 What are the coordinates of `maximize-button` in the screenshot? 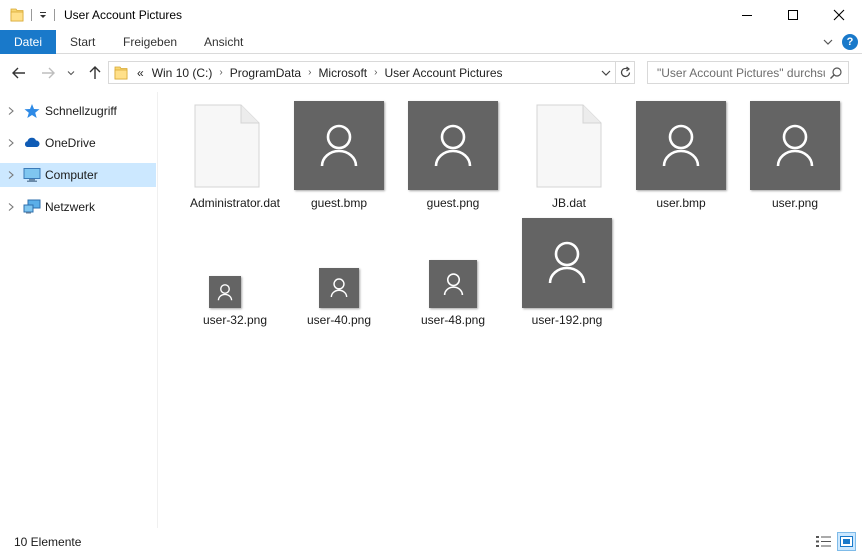 It's located at (793, 15).